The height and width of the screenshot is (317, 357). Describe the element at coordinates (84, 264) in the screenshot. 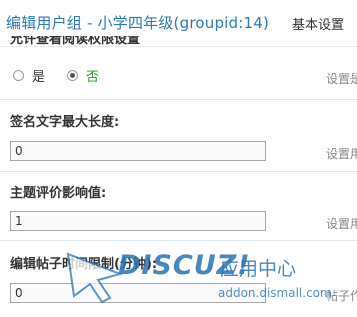

I see `edit-post-time-limit-label: 编辑帖子时间限制(分钟):` at that location.